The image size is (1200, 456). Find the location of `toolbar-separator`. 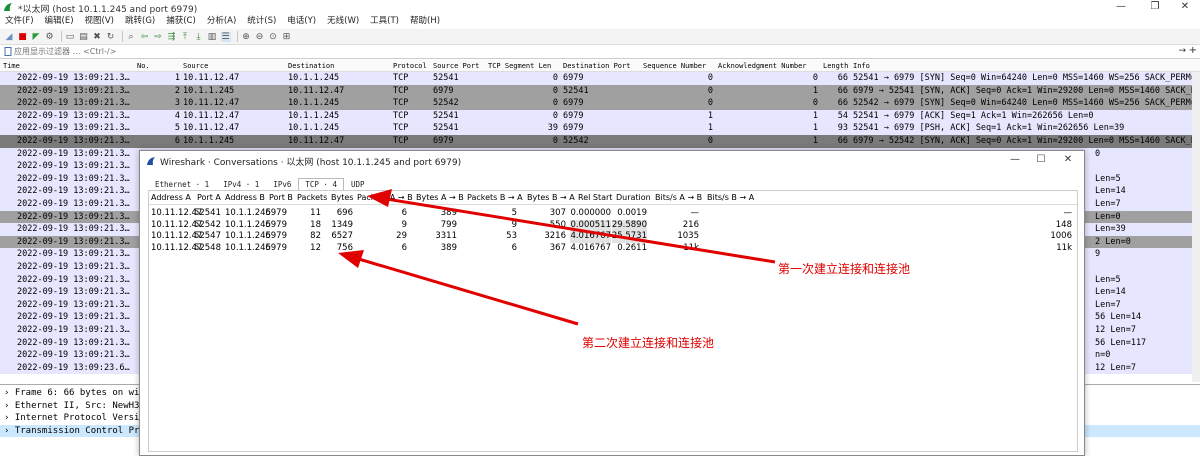

toolbar-separator is located at coordinates (61, 36).